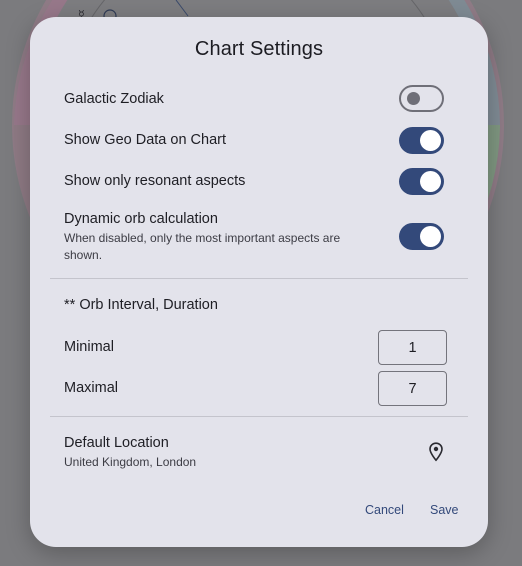  Describe the element at coordinates (421, 98) in the screenshot. I see `galactic-zodiak-toggle` at that location.